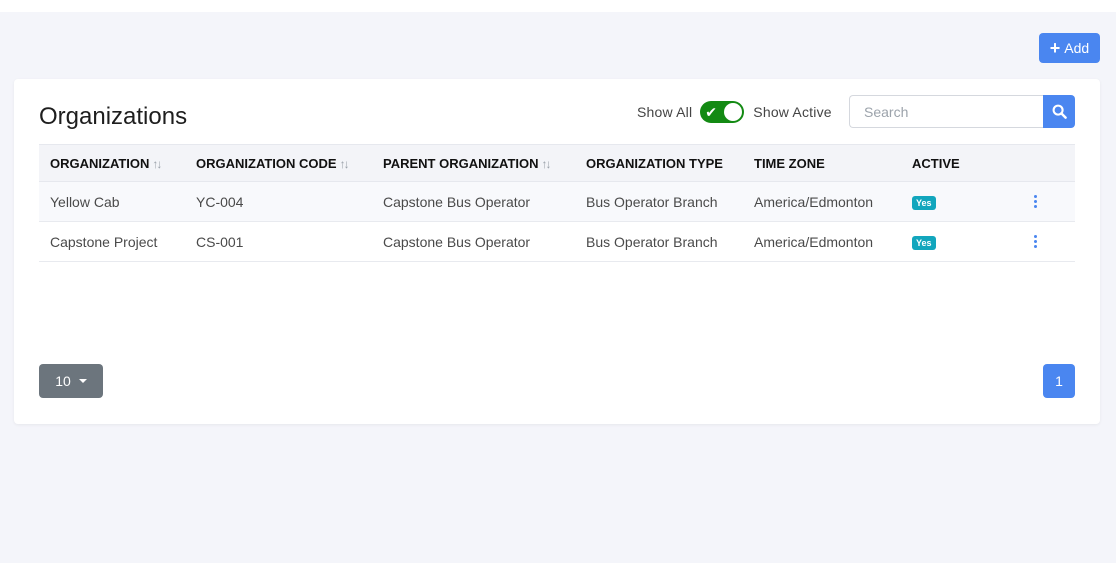  I want to click on column-header-time-zone: TIME ZONE, so click(822, 163).